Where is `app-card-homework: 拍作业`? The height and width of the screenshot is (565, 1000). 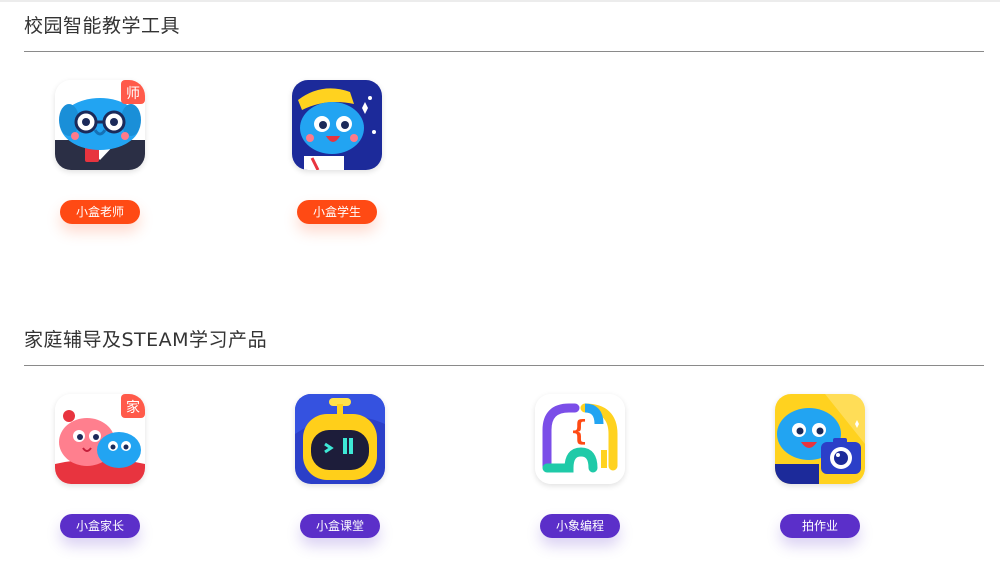
app-card-homework: 拍作业 is located at coordinates (820, 466).